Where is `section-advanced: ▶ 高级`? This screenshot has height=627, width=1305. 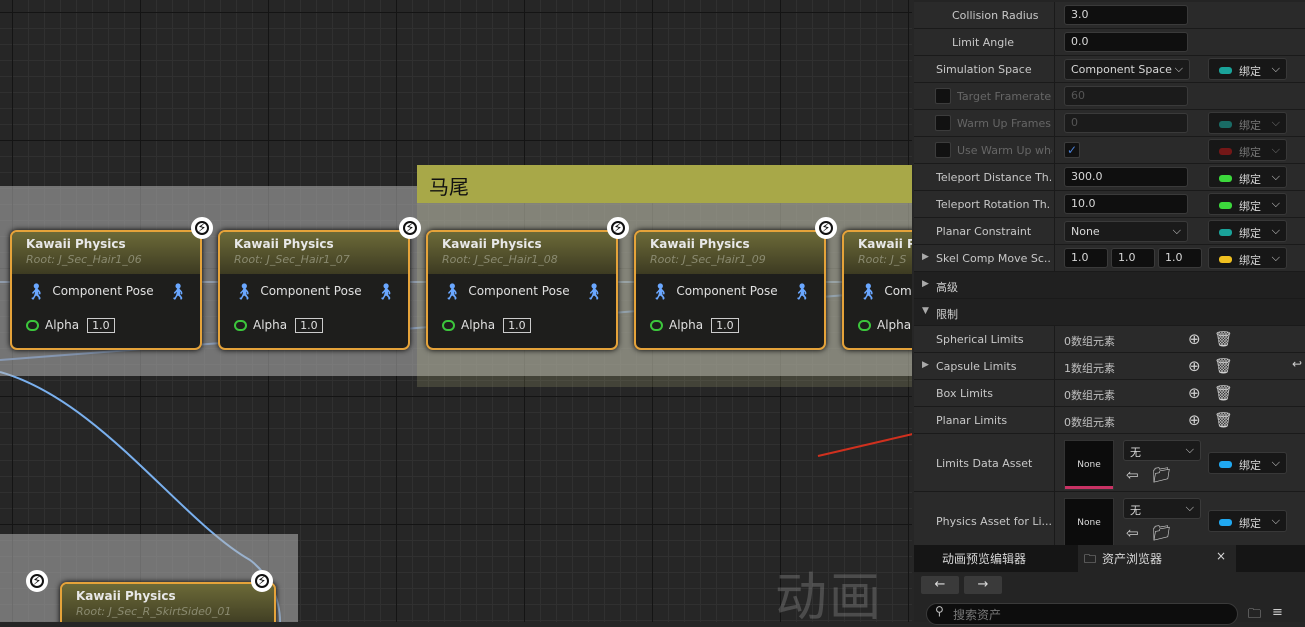 section-advanced: ▶ 高级 is located at coordinates (1109, 285).